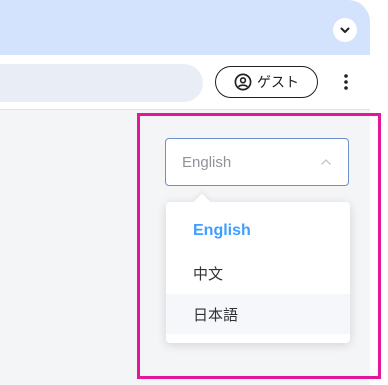  What do you see at coordinates (258, 314) in the screenshot?
I see `language-option-japanese: 日本語` at bounding box center [258, 314].